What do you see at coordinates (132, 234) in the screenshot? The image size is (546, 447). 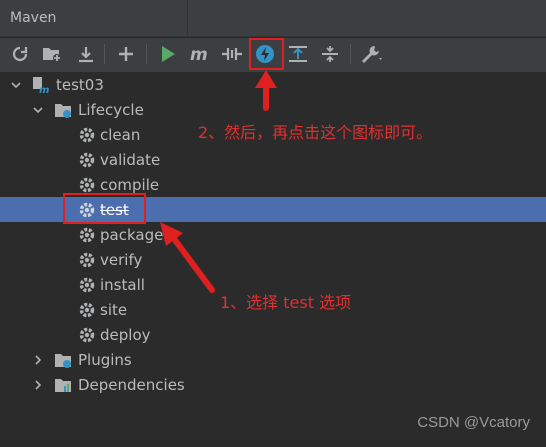 I see `goal-label: package` at bounding box center [132, 234].